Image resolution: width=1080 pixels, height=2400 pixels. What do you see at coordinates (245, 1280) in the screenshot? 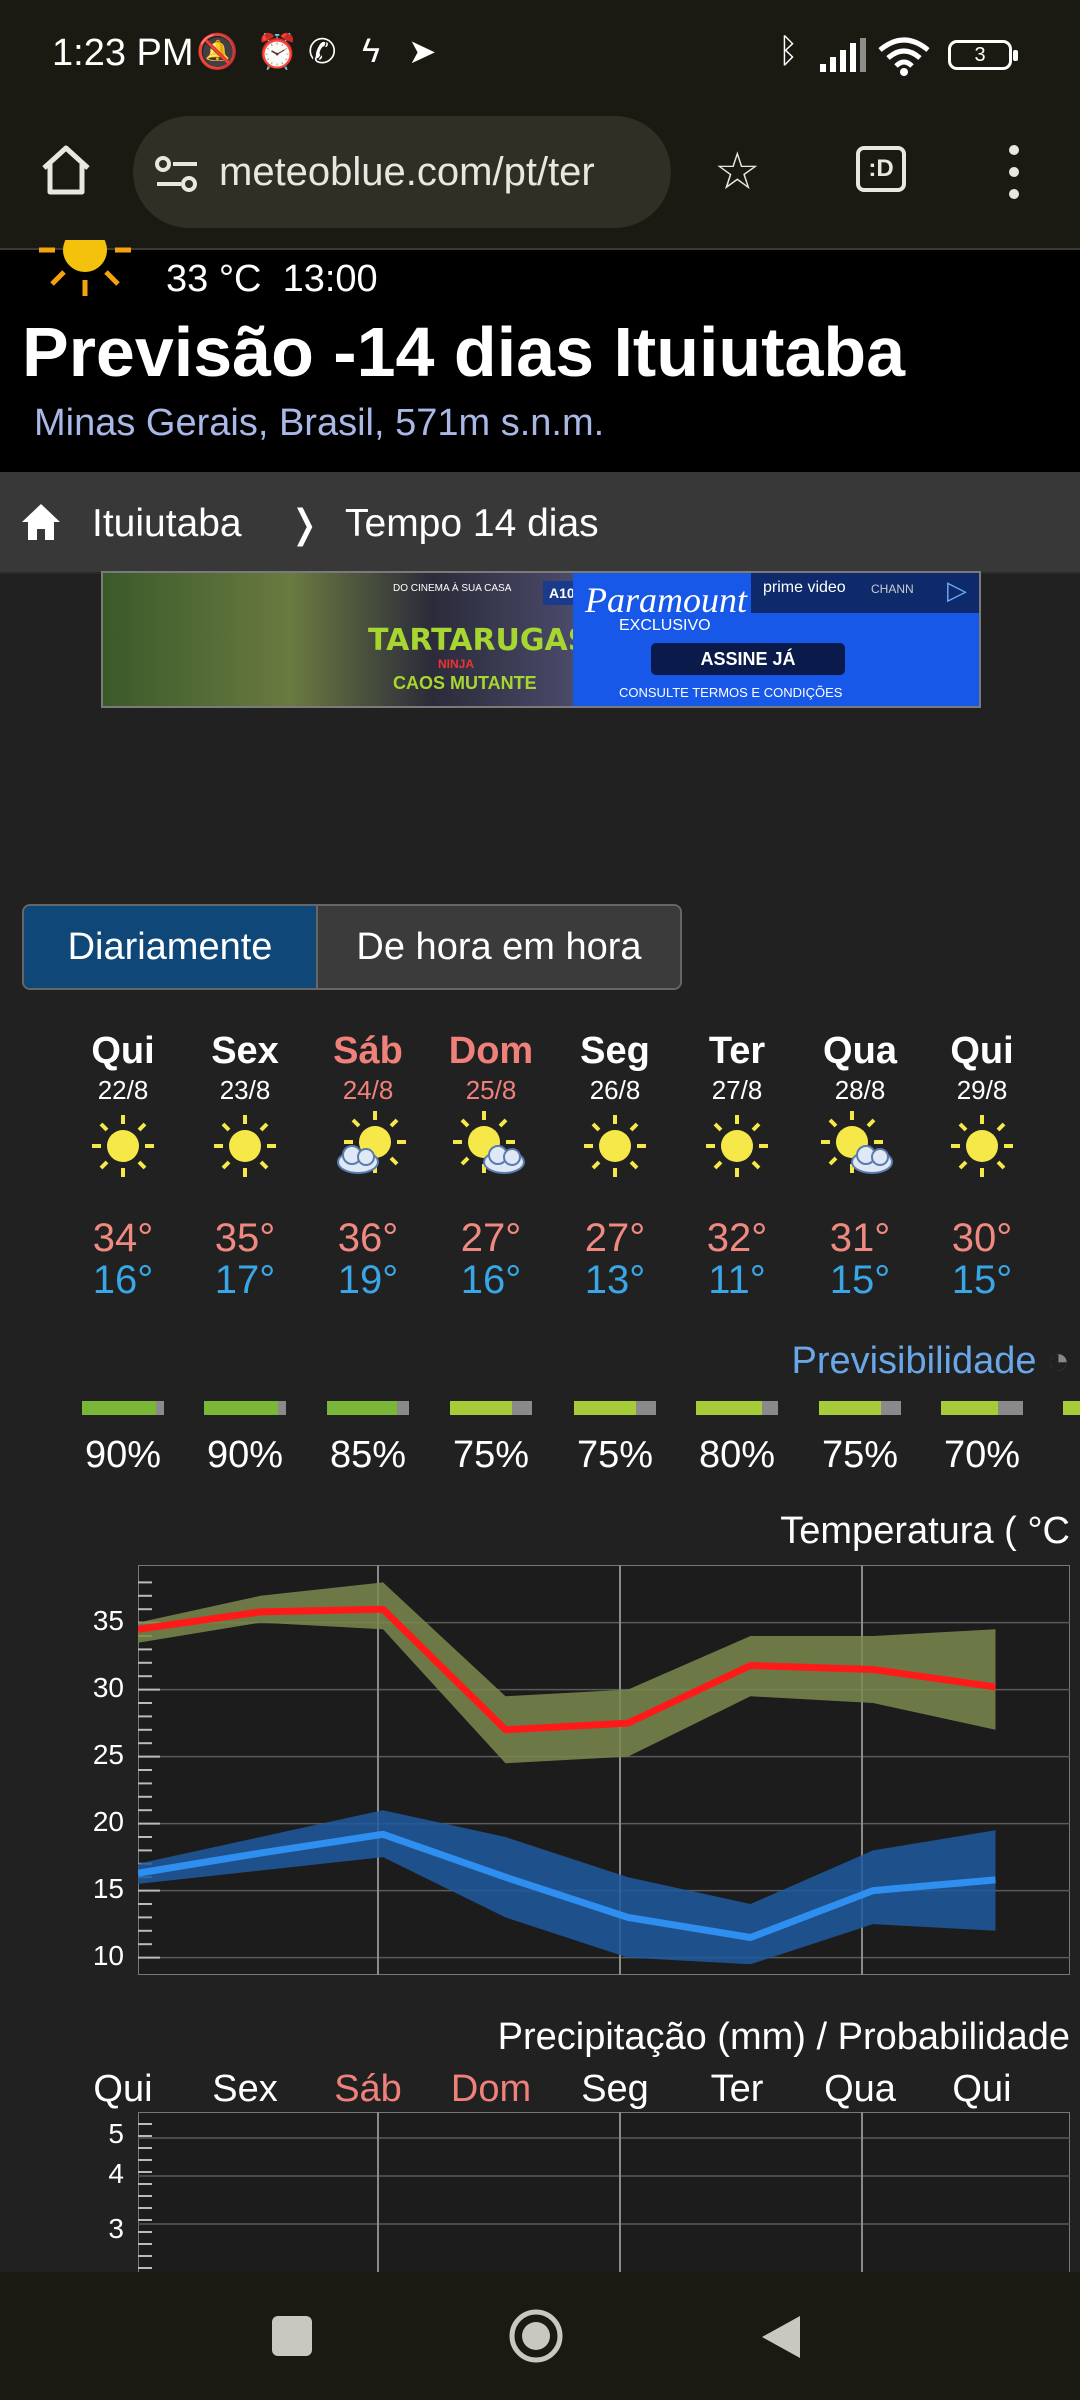
I see `min-temperature: 17°` at bounding box center [245, 1280].